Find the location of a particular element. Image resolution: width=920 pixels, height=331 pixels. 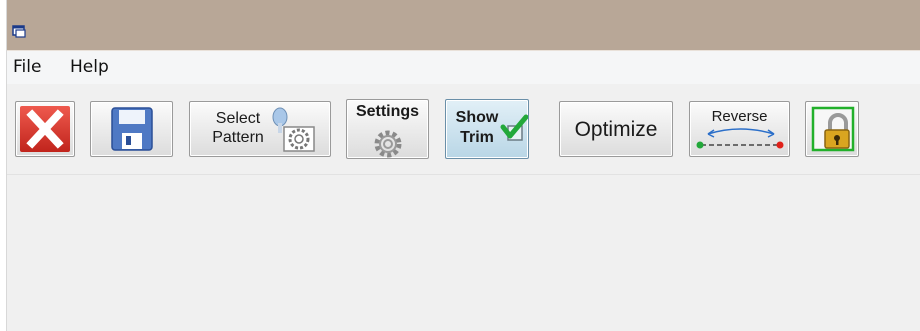

reverse-arrows-icon is located at coordinates (740, 141).